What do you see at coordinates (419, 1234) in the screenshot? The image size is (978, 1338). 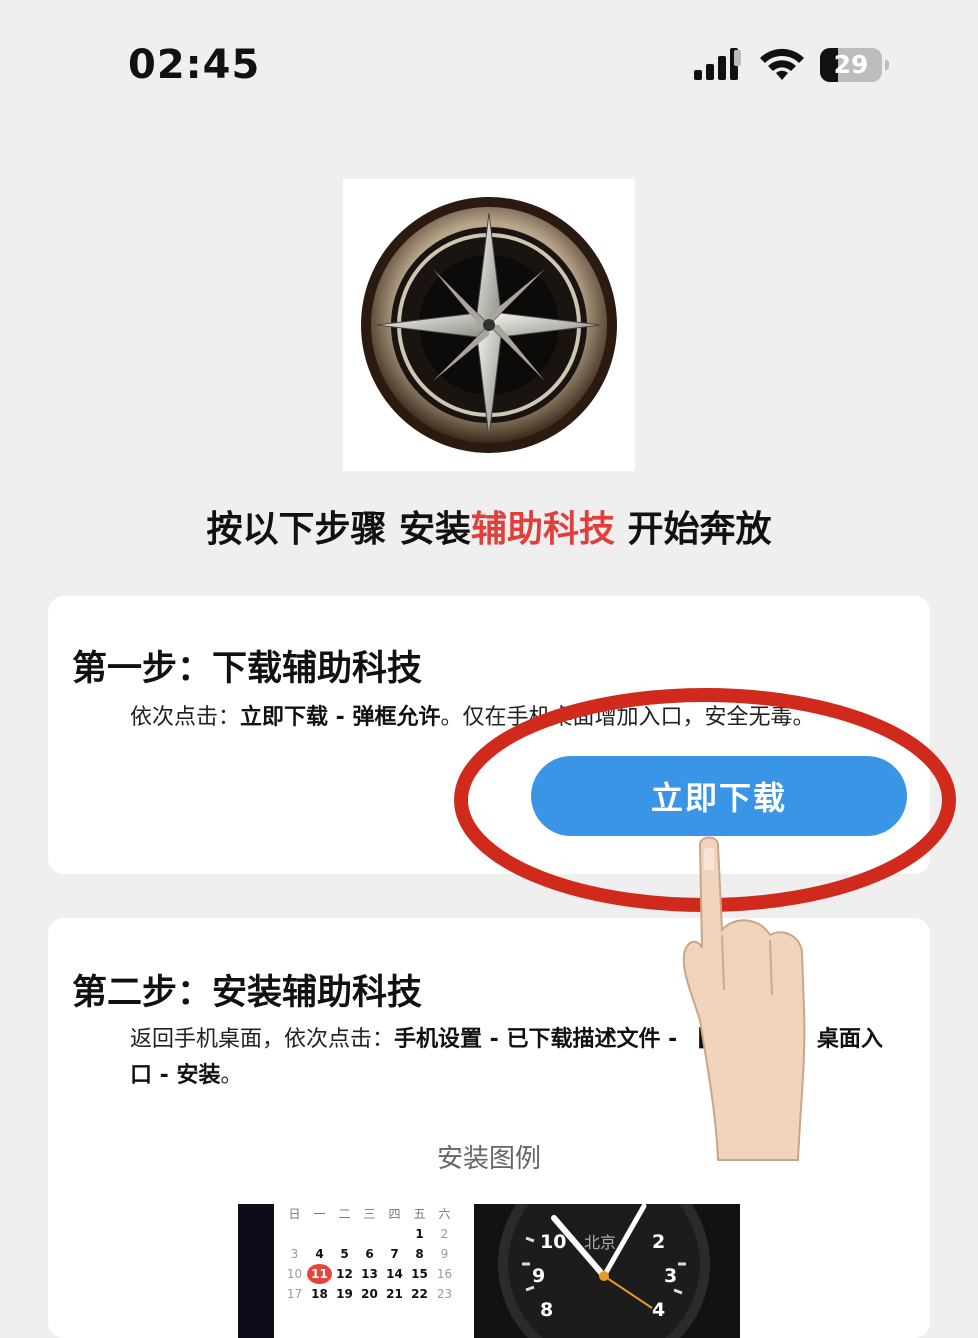 I see `calendar-day: 1` at bounding box center [419, 1234].